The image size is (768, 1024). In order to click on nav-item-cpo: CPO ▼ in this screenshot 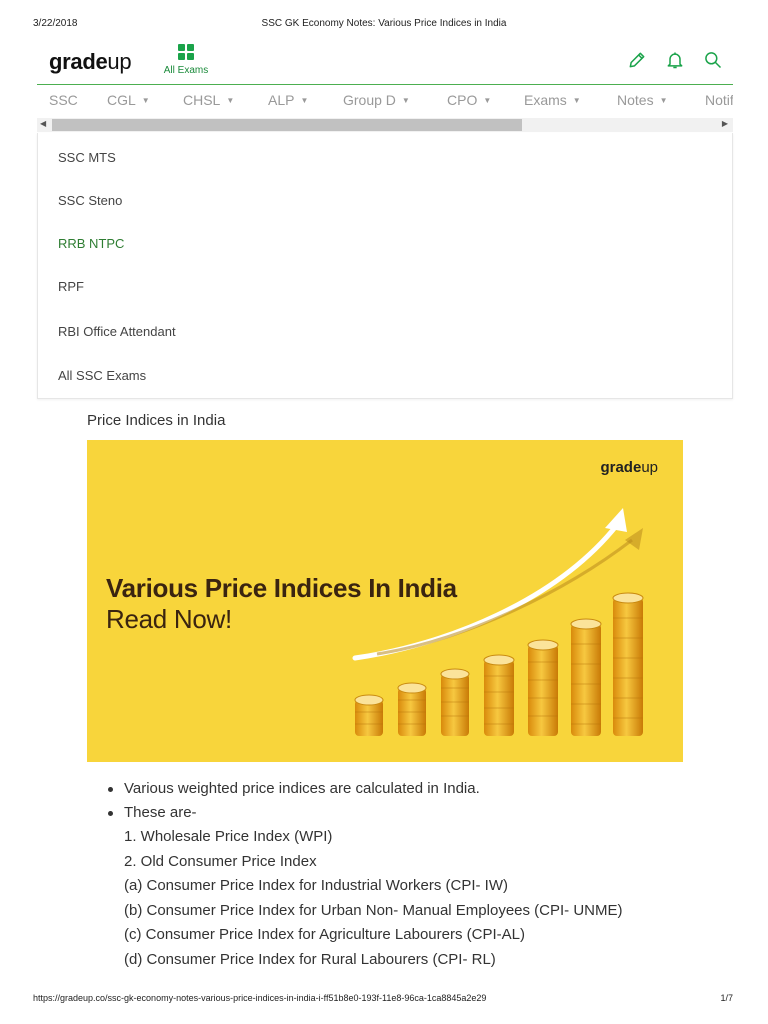, I will do `click(469, 100)`.